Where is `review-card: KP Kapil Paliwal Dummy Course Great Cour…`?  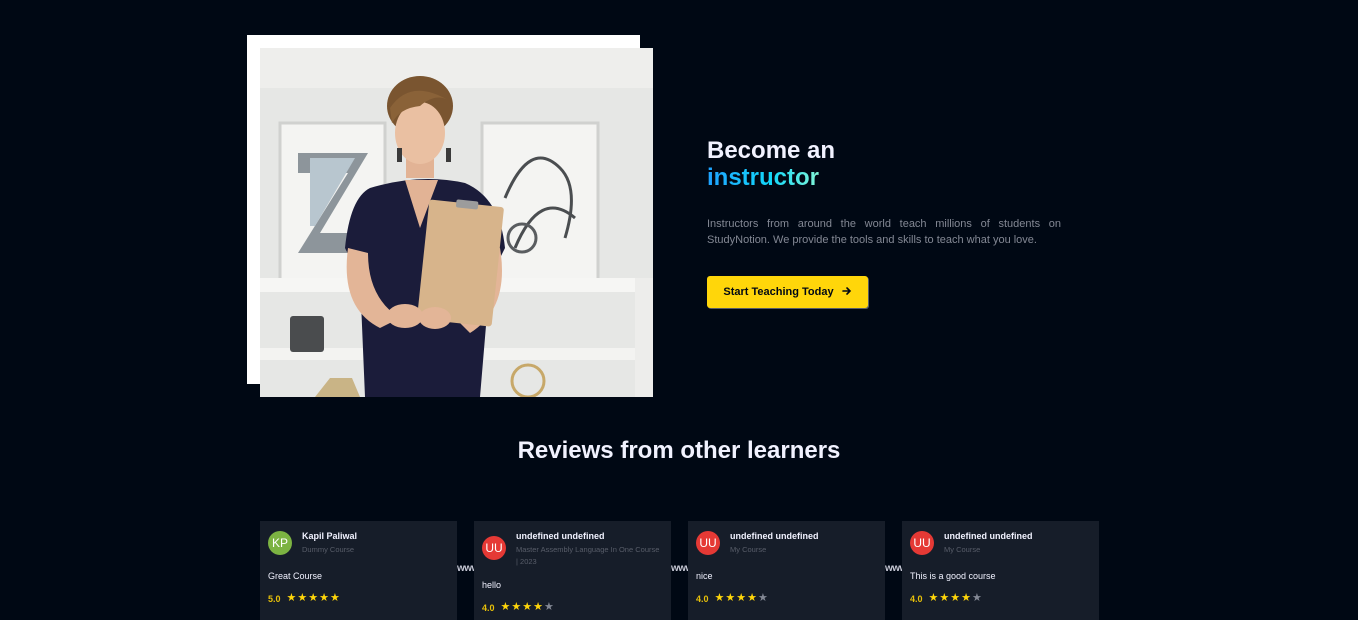 review-card: KP Kapil Paliwal Dummy Course Great Cour… is located at coordinates (358, 570).